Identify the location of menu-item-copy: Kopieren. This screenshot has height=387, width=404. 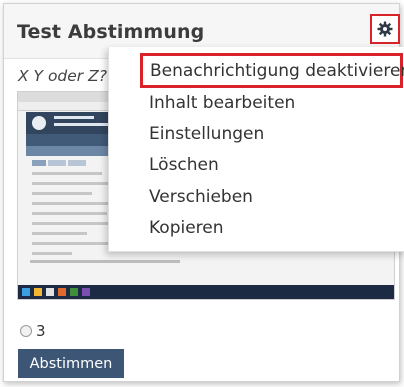
(186, 228).